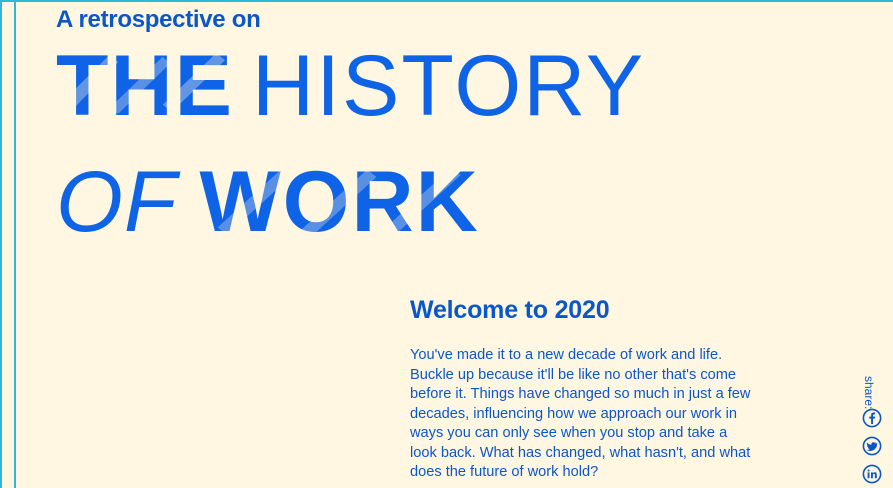 The height and width of the screenshot is (488, 893). I want to click on hero-word-work: WORK, so click(339, 202).